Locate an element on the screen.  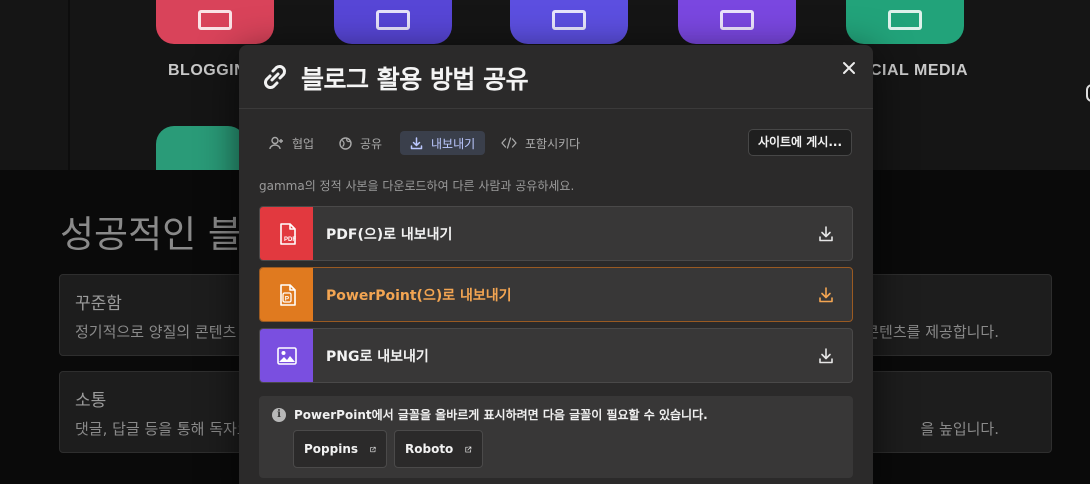
export-label: PowerPoint(으)로 내보내기 is located at coordinates (419, 296).